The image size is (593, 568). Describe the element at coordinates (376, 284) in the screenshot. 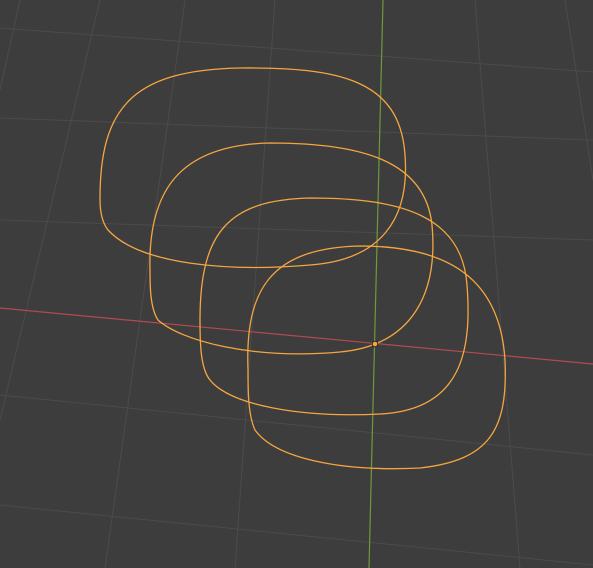

I see `y-axis-line` at that location.